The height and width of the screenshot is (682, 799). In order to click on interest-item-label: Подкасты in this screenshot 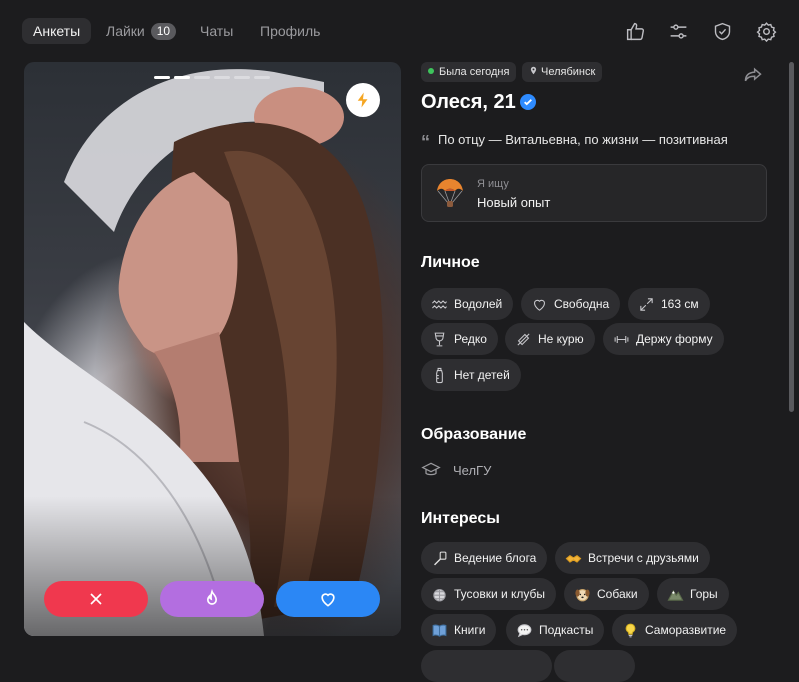, I will do `click(566, 630)`.